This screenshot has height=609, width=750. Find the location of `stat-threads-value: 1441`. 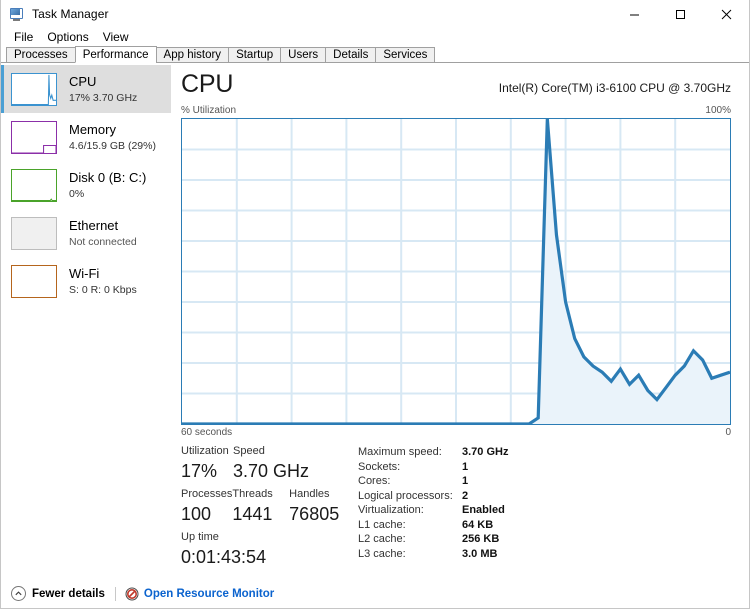

stat-threads-value: 1441 is located at coordinates (252, 514).